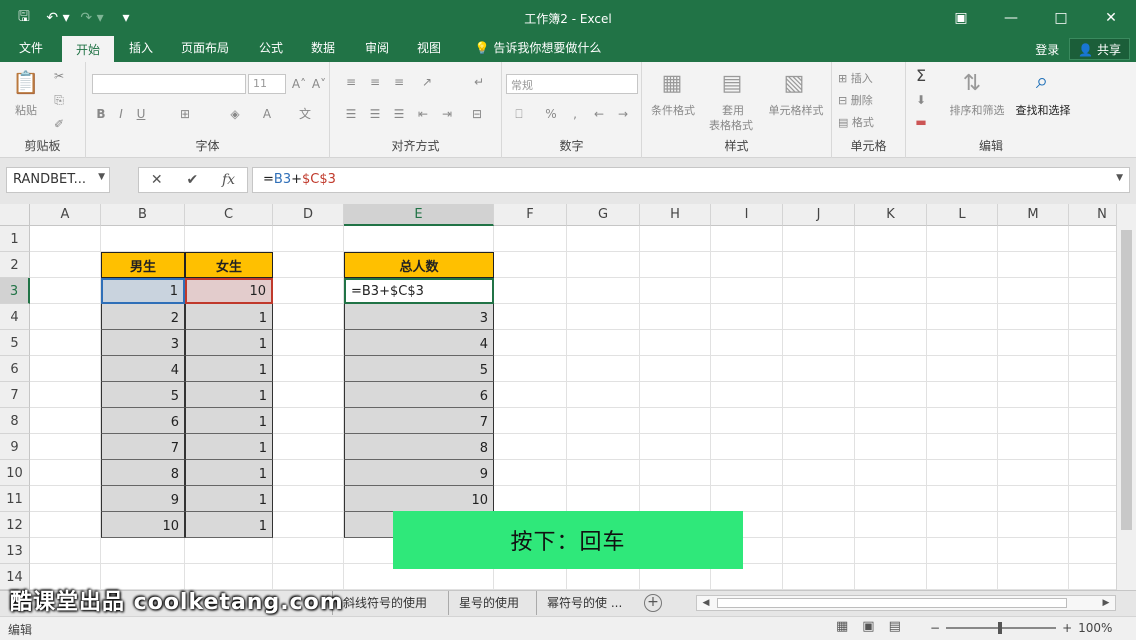  Describe the element at coordinates (205, 49) in the screenshot. I see `tab-page-layout: 页面布局` at that location.